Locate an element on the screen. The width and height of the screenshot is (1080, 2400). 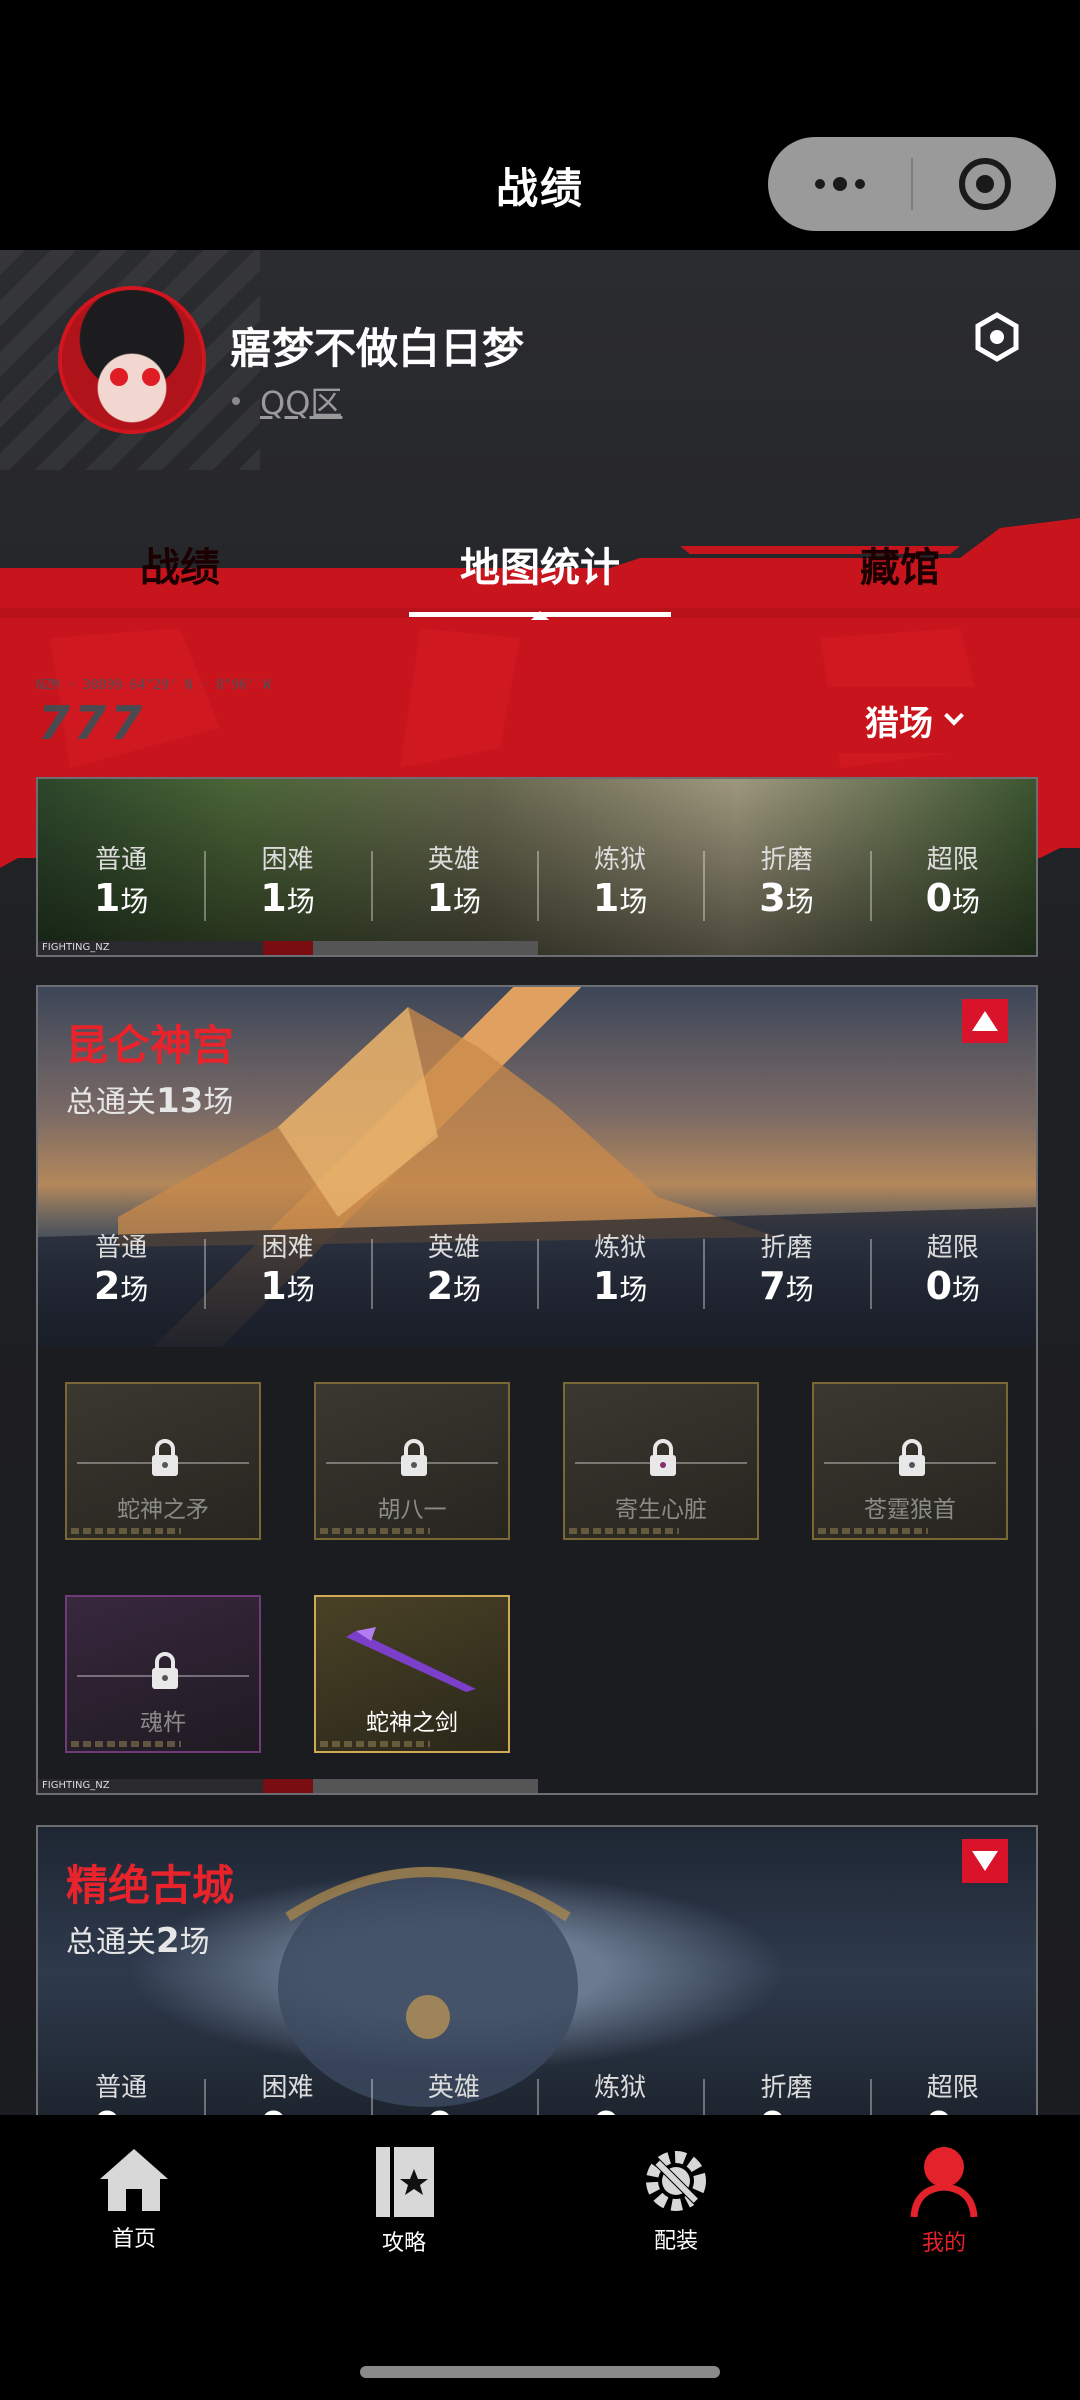
map-title: 昆仑神宫 is located at coordinates (150, 1045).